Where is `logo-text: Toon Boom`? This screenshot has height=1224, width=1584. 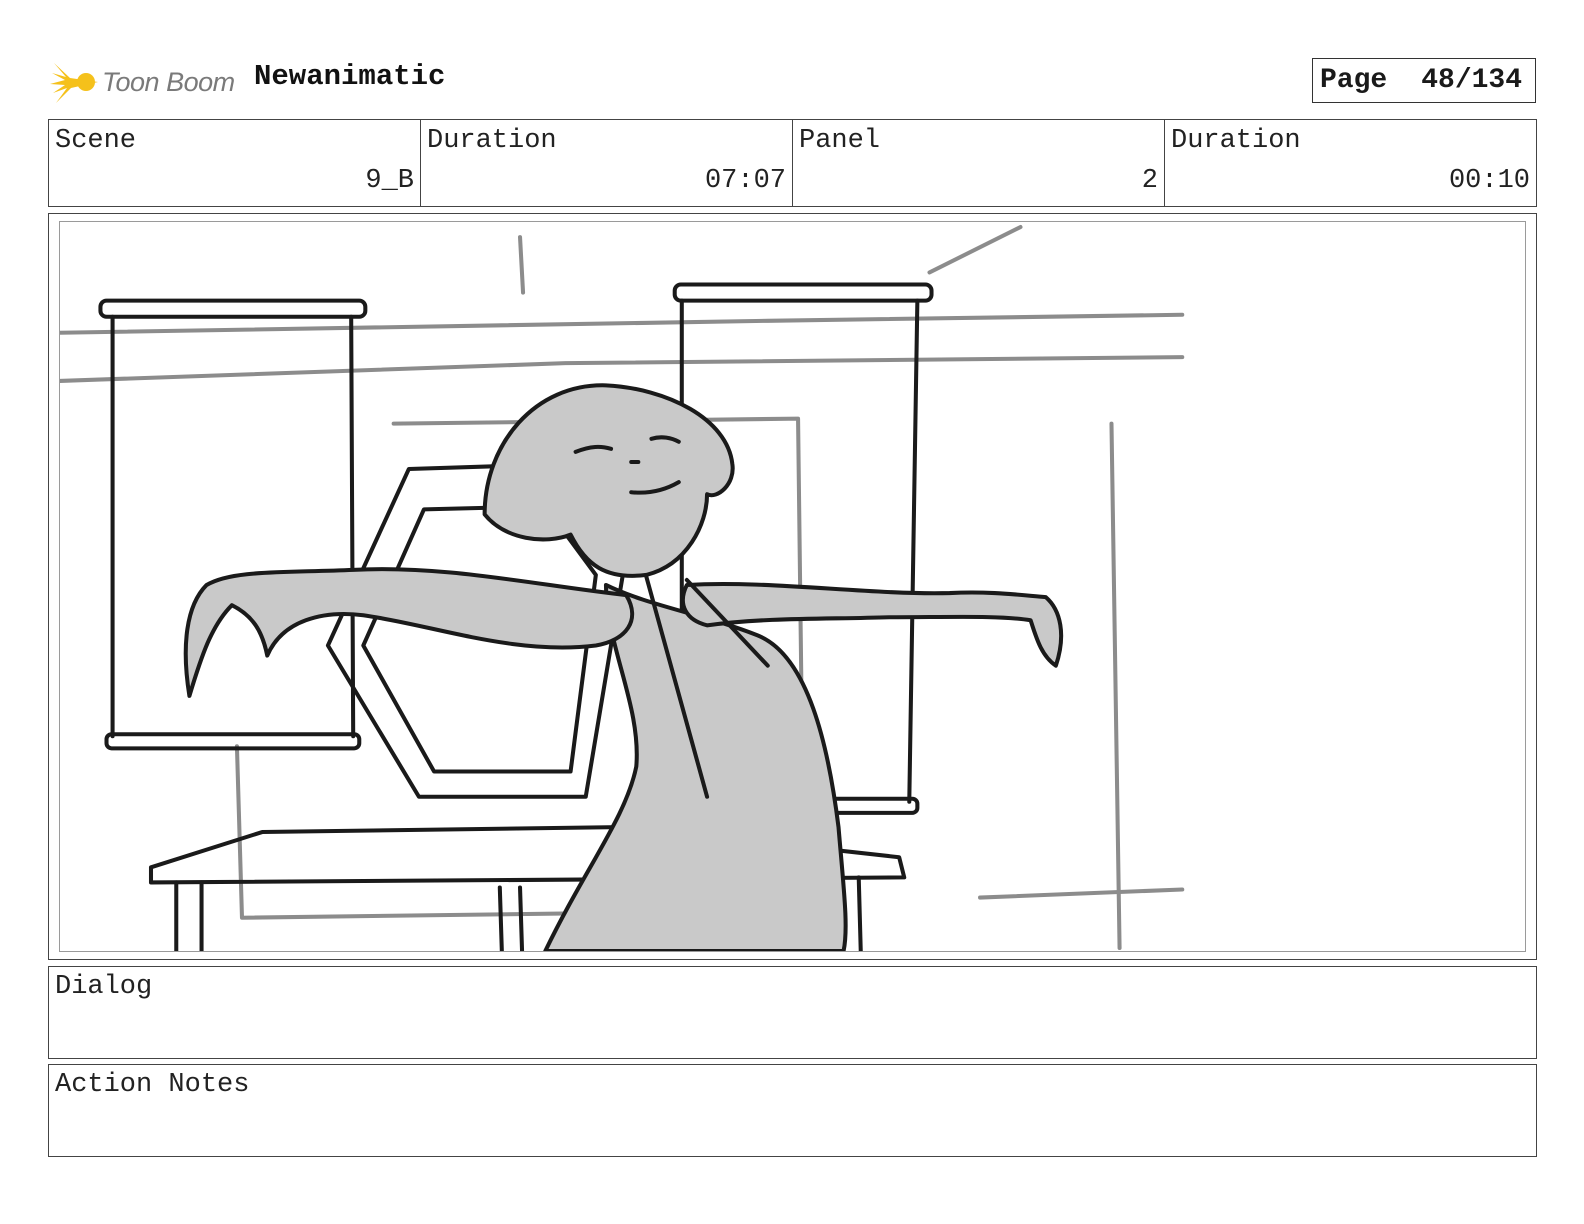
logo-text: Toon Boom is located at coordinates (168, 81).